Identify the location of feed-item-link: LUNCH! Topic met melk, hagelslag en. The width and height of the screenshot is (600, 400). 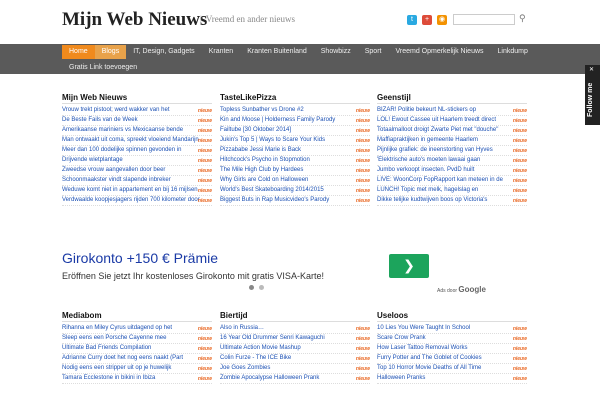
(427, 190).